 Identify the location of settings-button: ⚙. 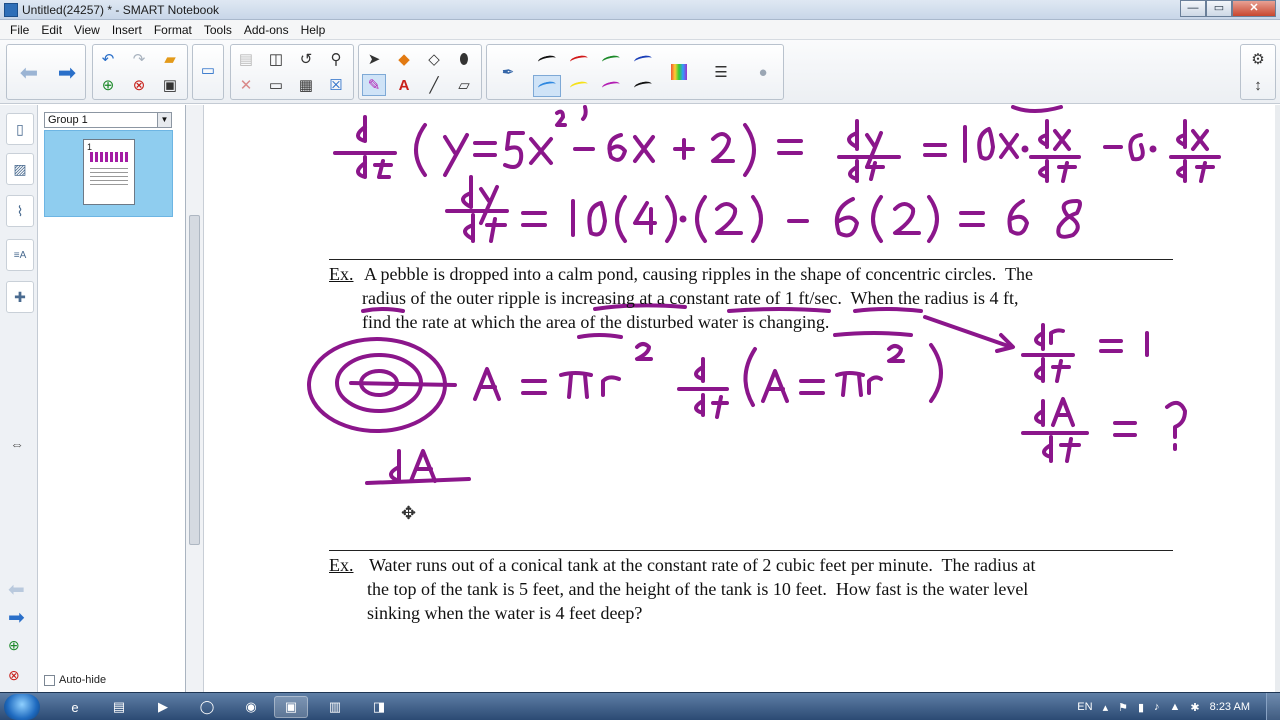
(1258, 59).